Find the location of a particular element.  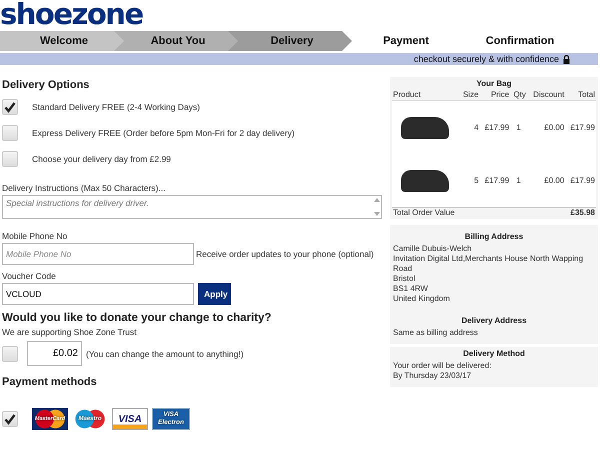

checkout-step: Welcome is located at coordinates (62, 41).